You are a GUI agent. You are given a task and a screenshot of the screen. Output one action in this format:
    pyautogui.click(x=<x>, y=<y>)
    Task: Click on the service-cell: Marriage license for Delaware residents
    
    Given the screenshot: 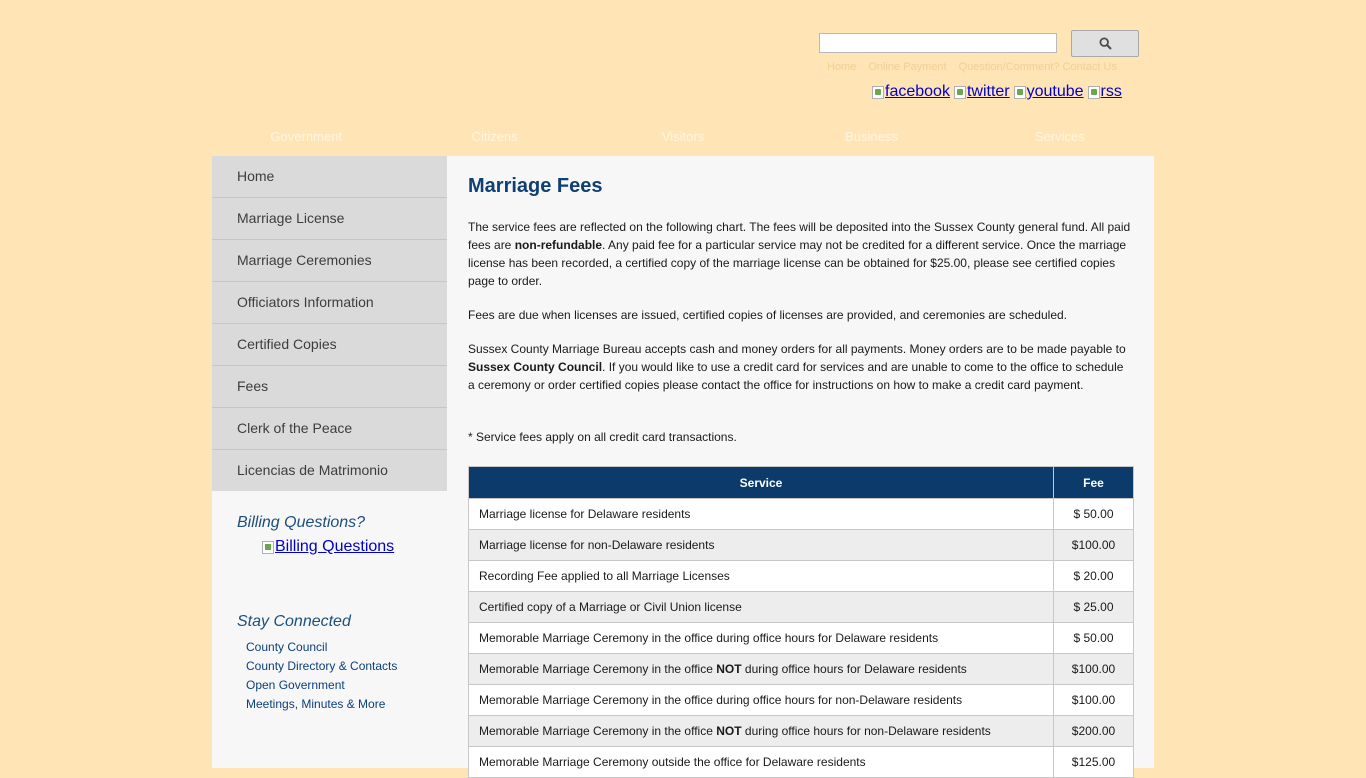 What is the action you would take?
    pyautogui.click(x=761, y=514)
    